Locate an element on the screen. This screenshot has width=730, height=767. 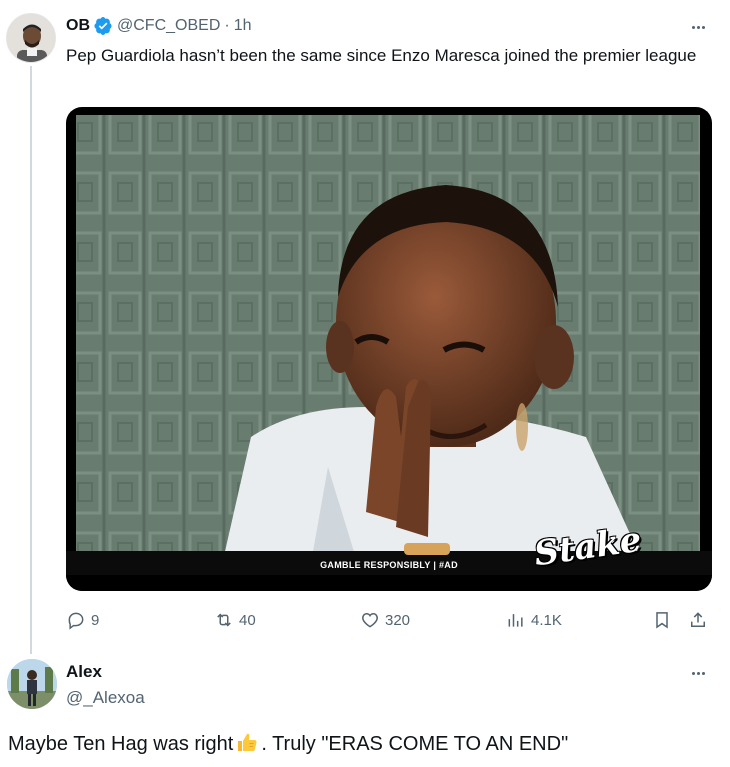
more-options-icon is located at coordinates (698, 27).